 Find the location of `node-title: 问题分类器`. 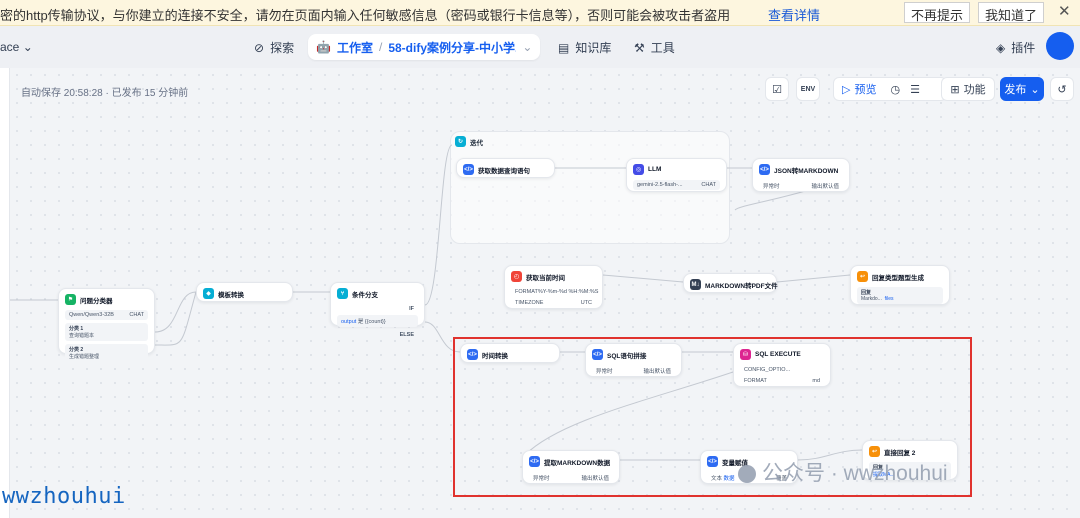

node-title: 问题分类器 is located at coordinates (96, 301).